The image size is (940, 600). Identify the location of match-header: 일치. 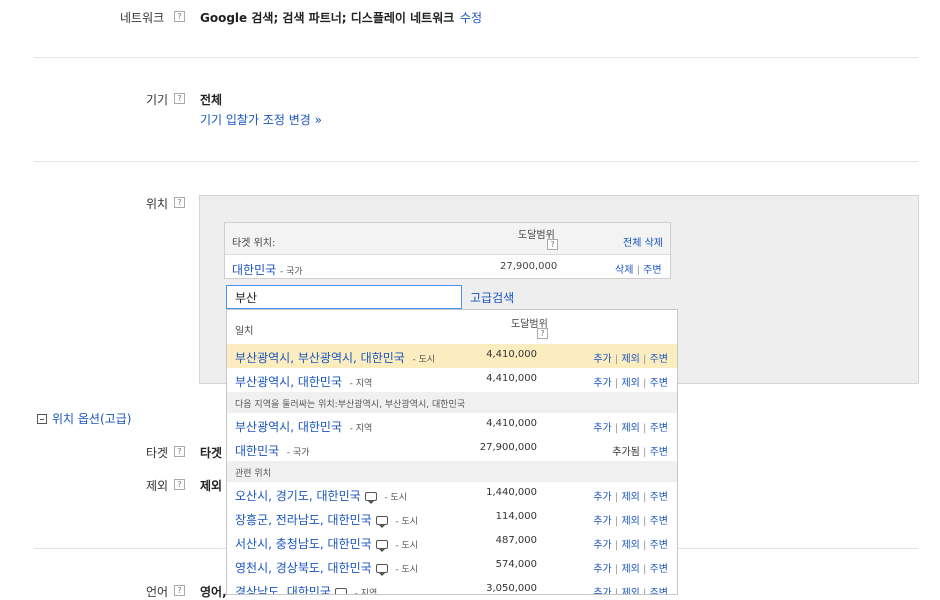
(244, 331).